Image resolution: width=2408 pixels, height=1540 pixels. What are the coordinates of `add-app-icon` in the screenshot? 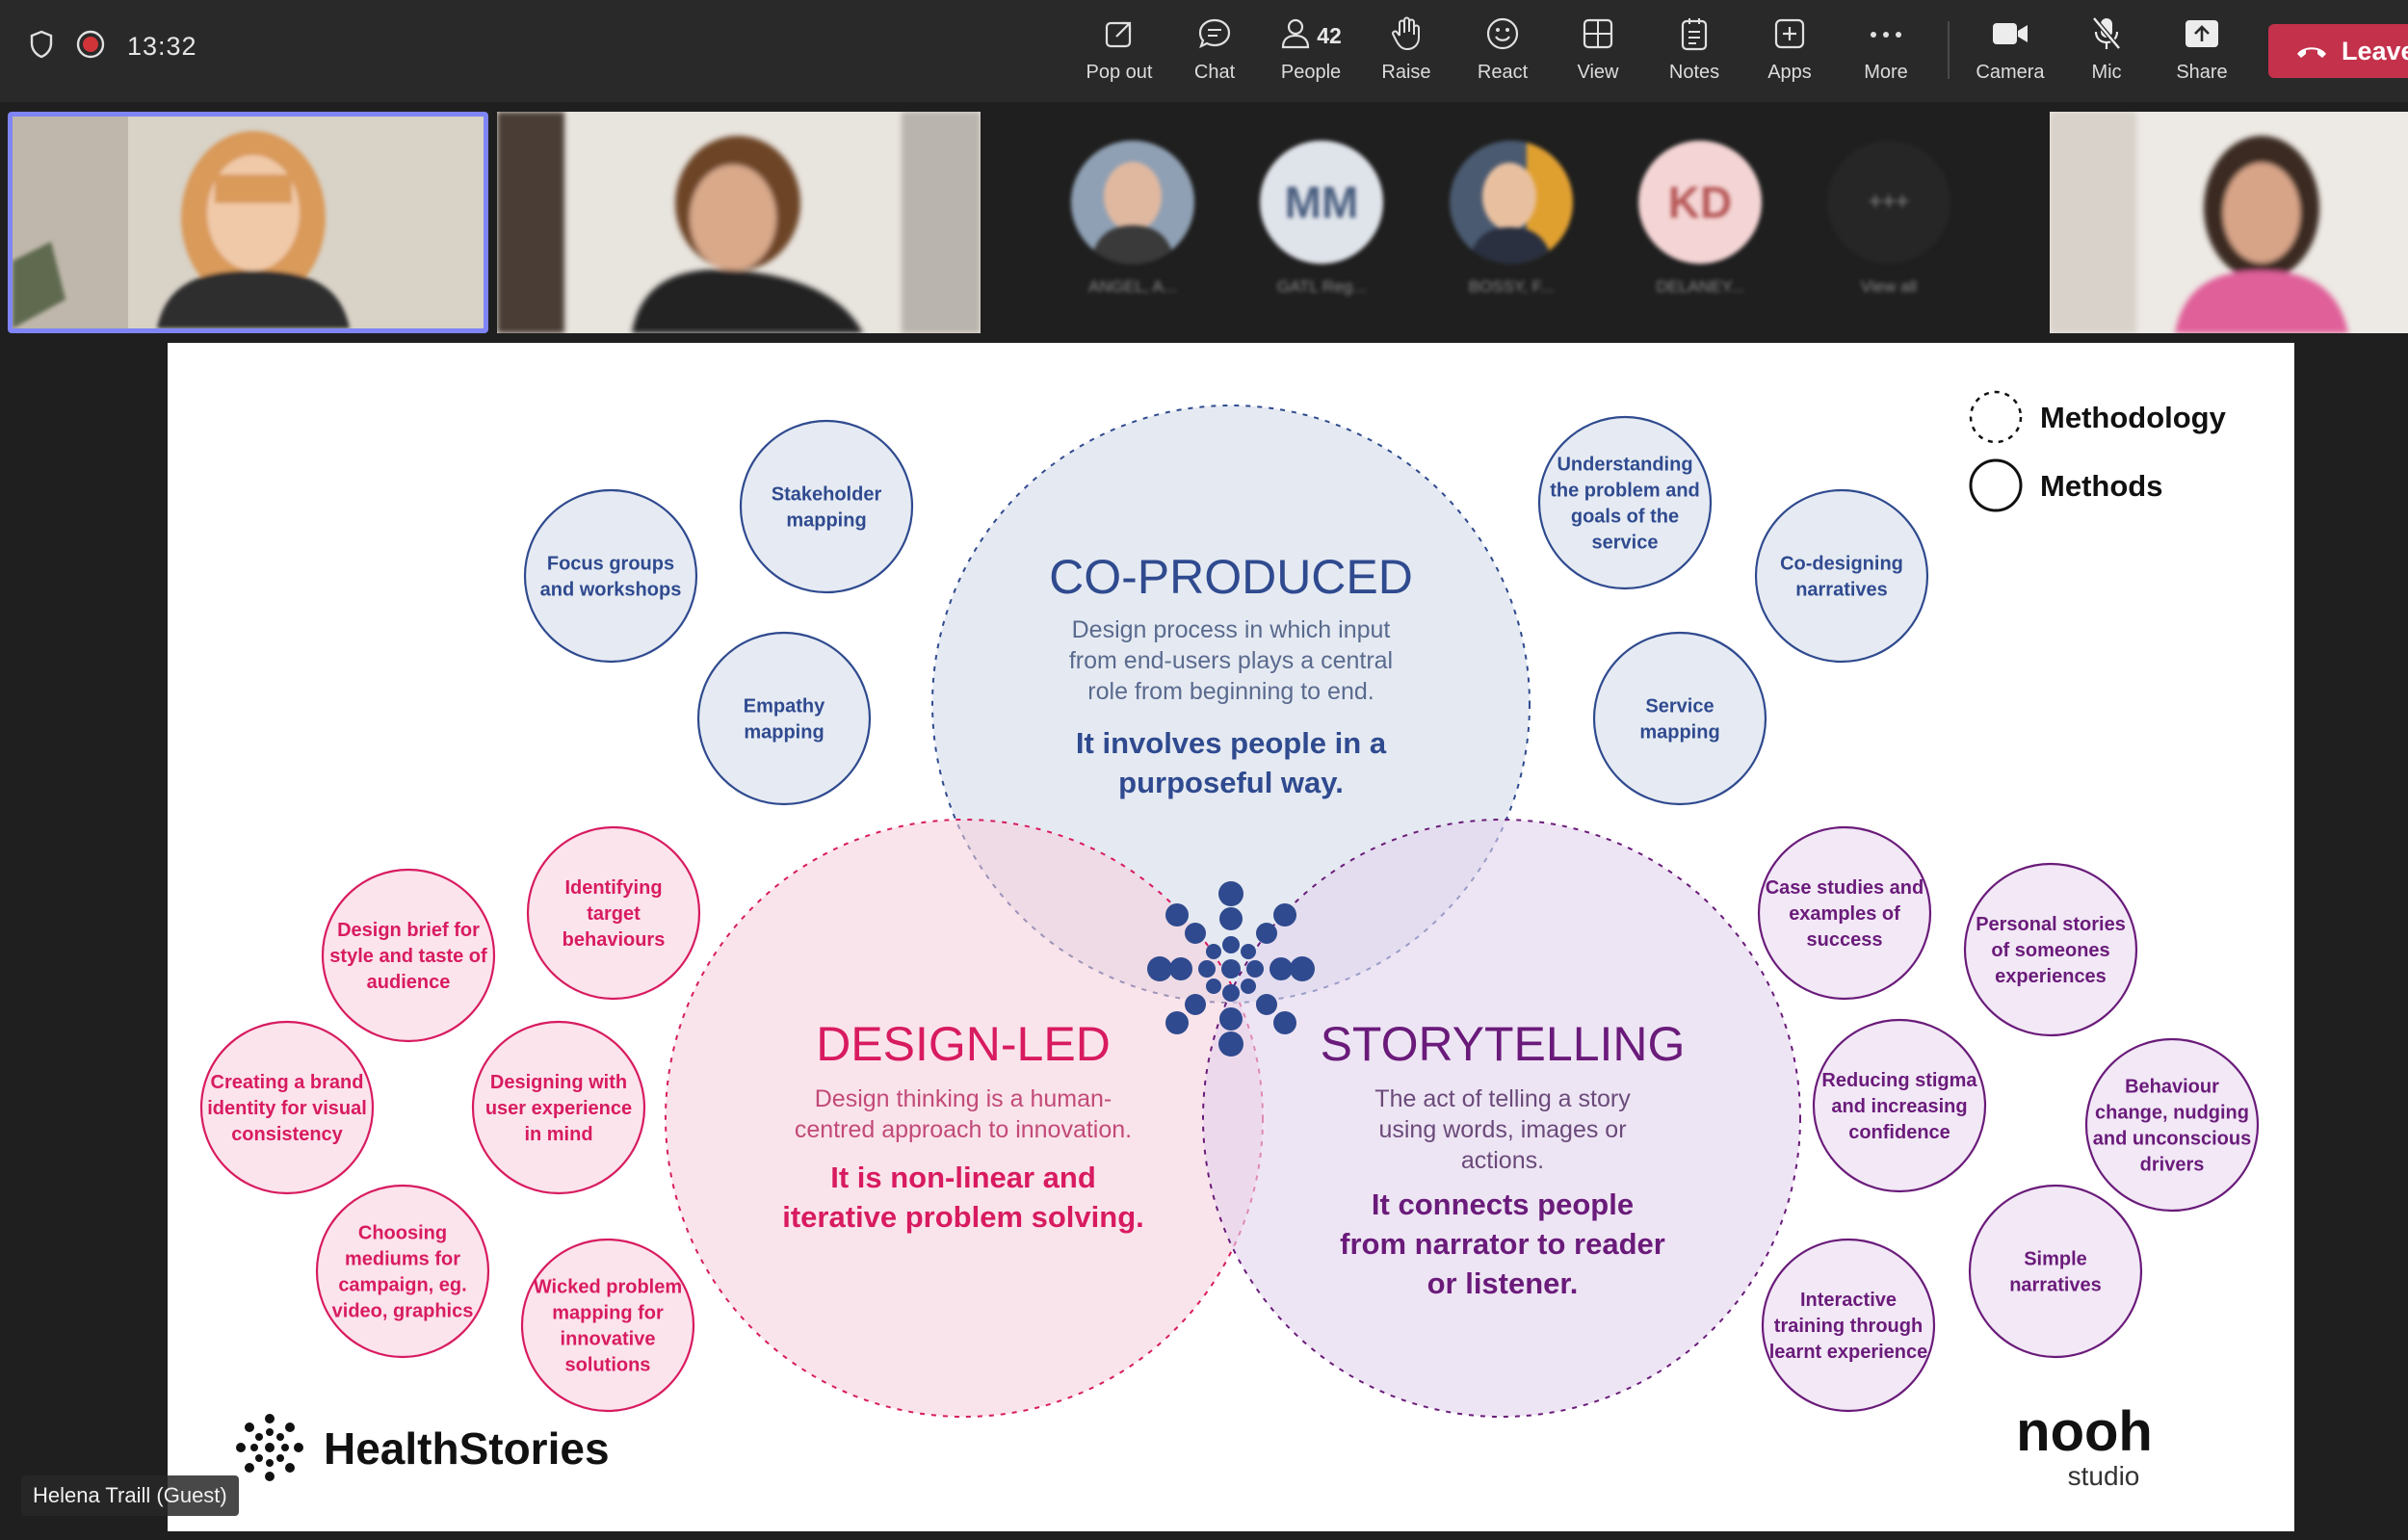 It's located at (1789, 36).